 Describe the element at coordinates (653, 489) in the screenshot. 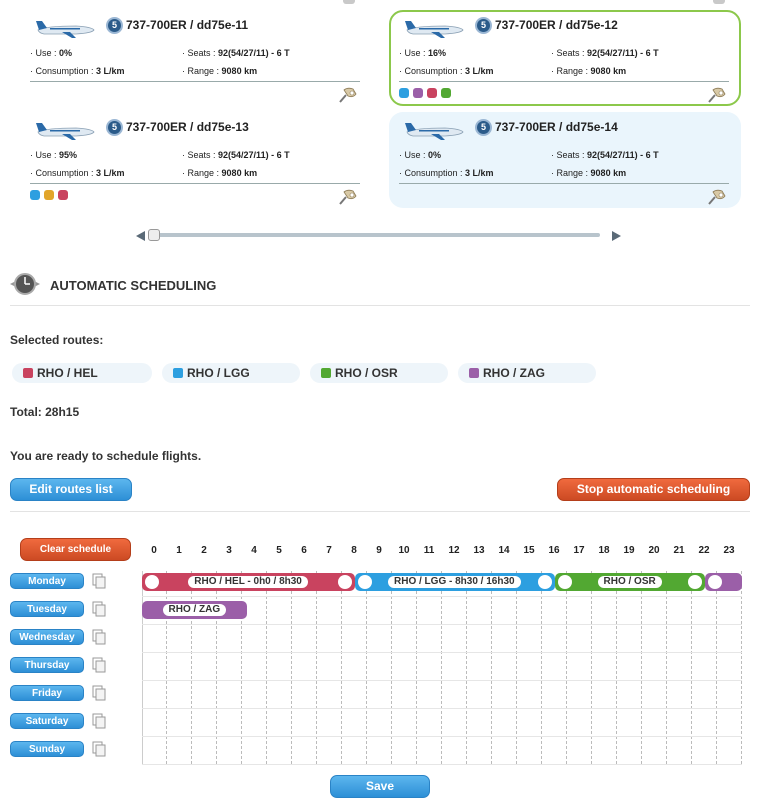

I see `stop-automatic-scheduling-button: Stop automatic scheduling` at that location.